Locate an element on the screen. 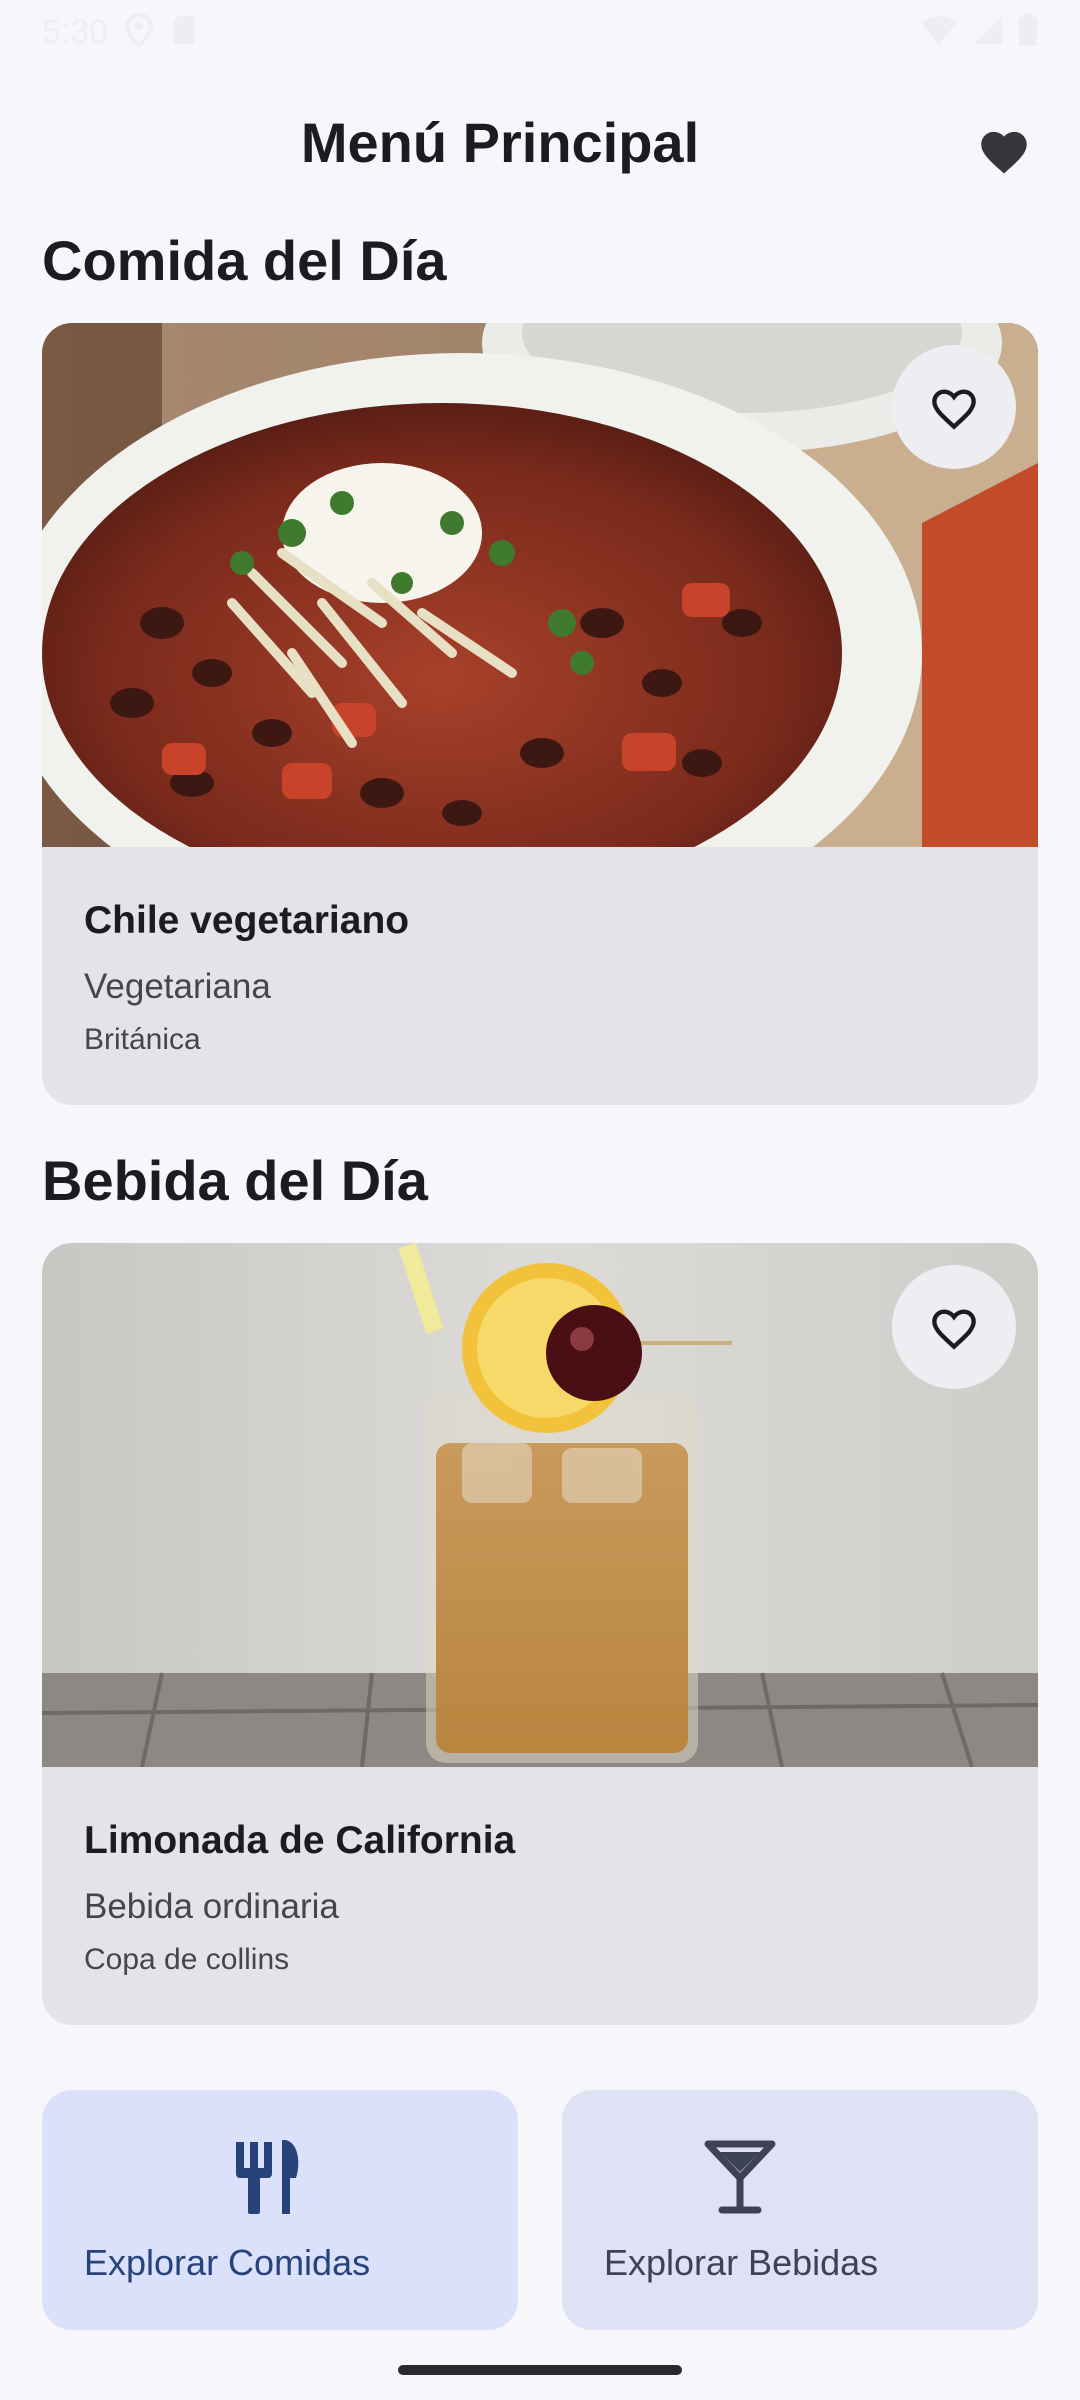 Image resolution: width=1080 pixels, height=2400 pixels. battery-icon is located at coordinates (1028, 32).